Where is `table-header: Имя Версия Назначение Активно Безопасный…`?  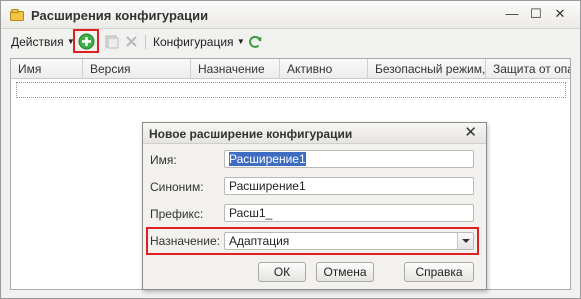 table-header: Имя Версия Назначение Активно Безопасный… is located at coordinates (290, 69).